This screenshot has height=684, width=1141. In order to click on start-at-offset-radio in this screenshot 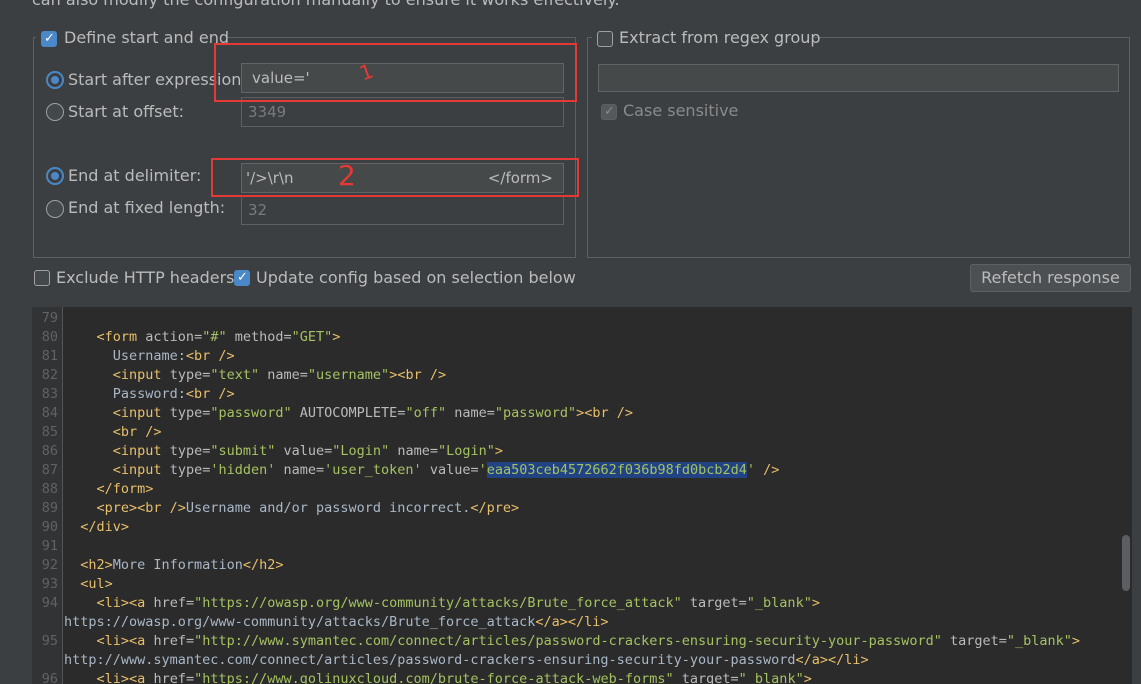, I will do `click(55, 112)`.